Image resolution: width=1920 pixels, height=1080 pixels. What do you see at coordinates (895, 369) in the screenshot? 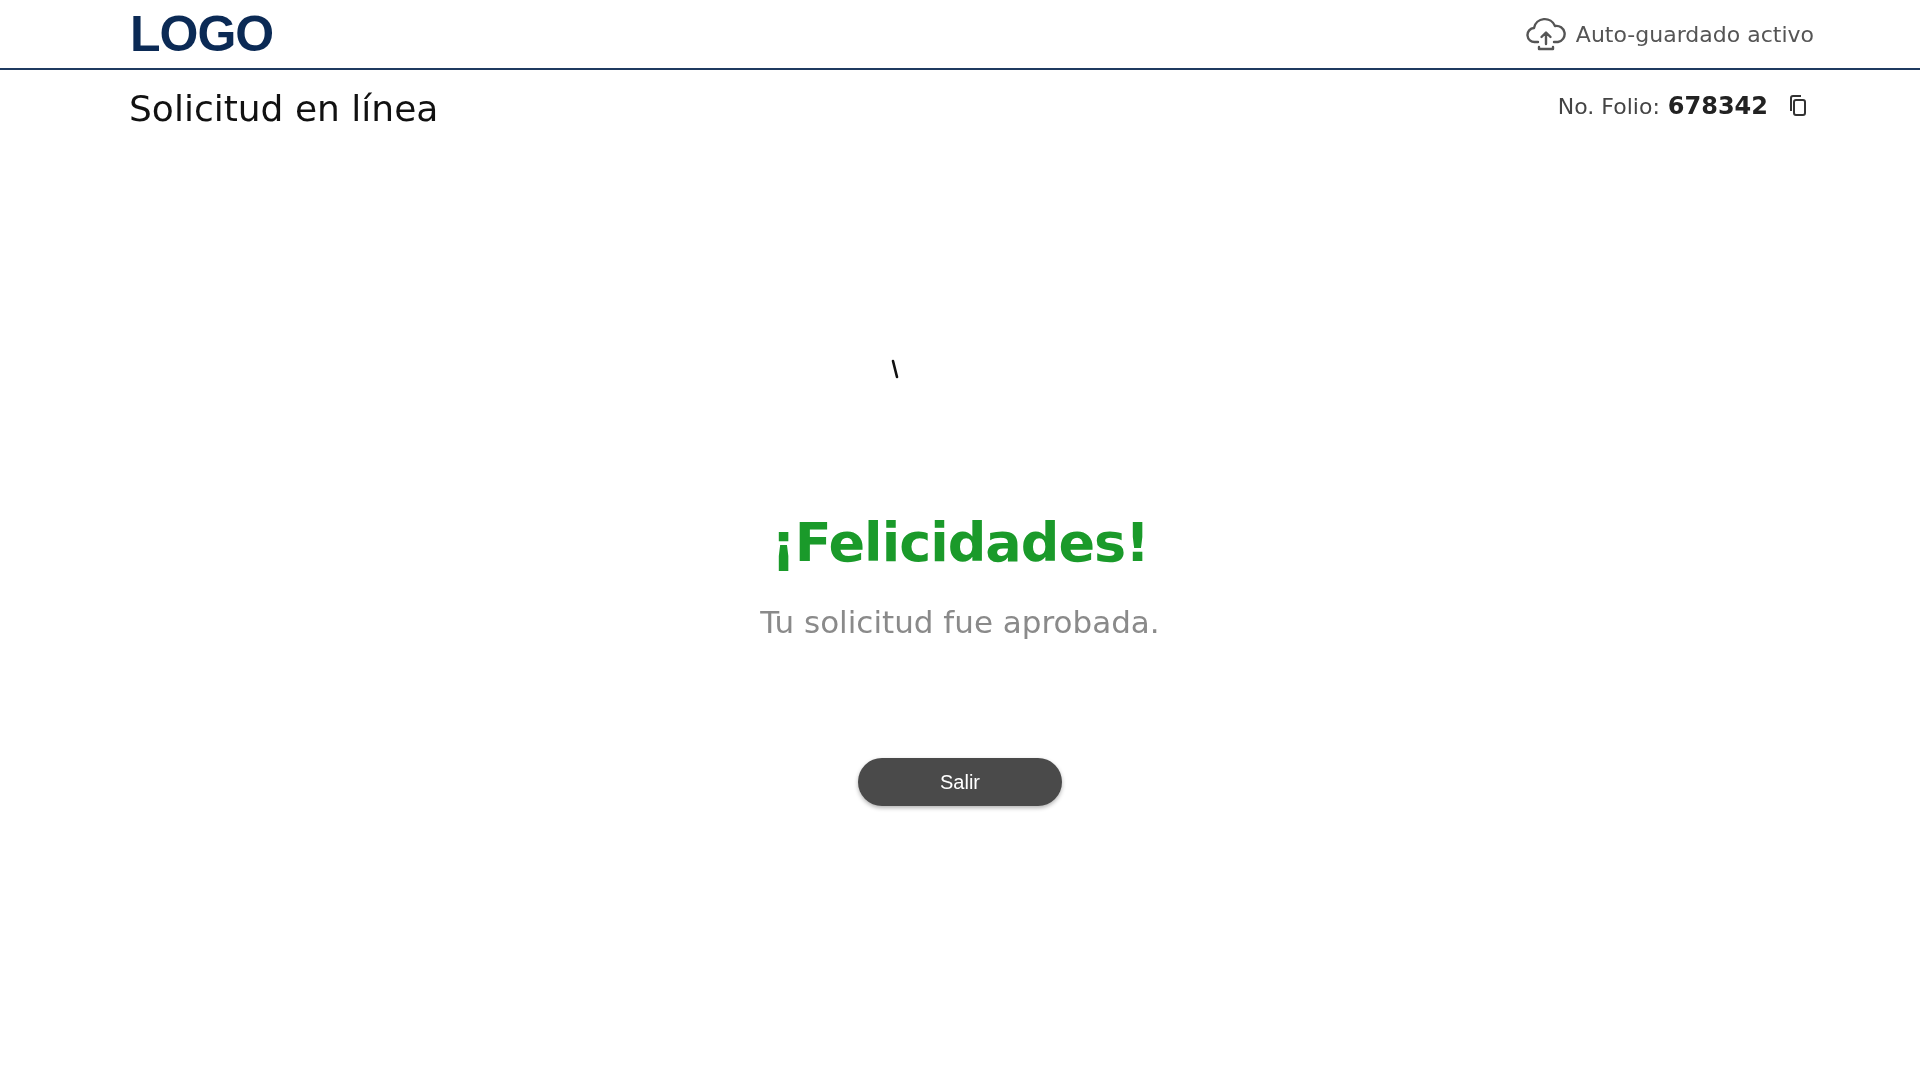
I see `loading-mark-icon` at bounding box center [895, 369].